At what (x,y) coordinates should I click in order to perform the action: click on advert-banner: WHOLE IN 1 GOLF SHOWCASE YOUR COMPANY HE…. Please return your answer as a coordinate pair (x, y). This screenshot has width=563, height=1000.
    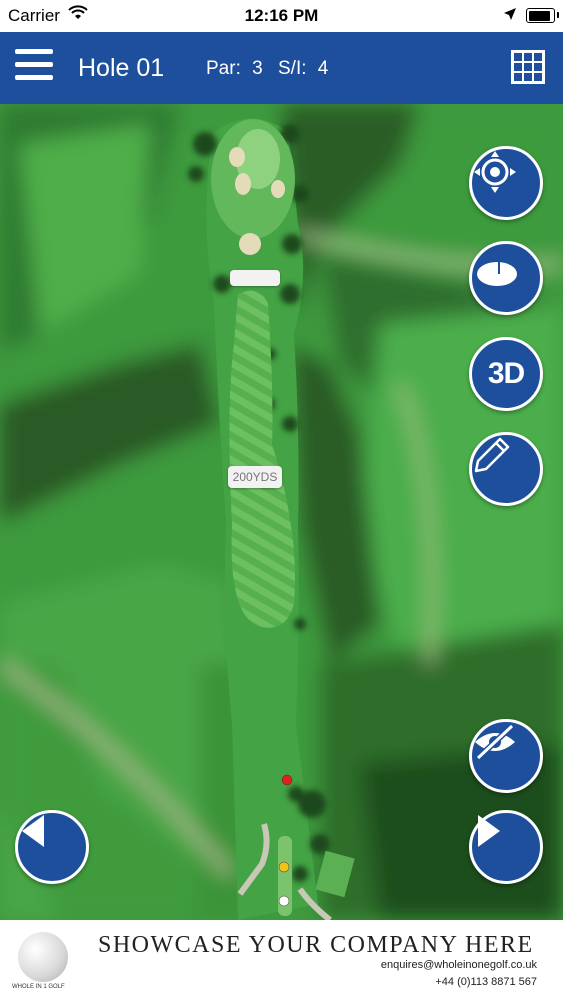
    Looking at the image, I should click on (281, 960).